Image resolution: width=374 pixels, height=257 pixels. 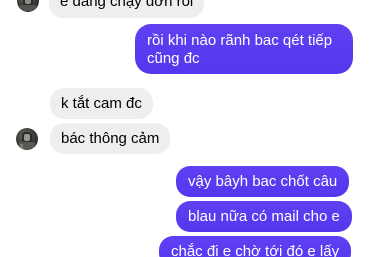 I want to click on message-text-line: cũng đc, so click(x=173, y=58).